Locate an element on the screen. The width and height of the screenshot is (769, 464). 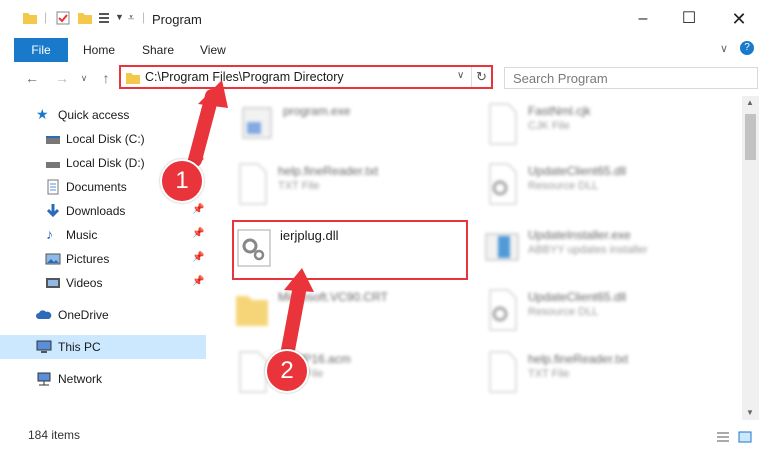
file-name: Microsoft.VC90.CRT is located at coordinates (333, 297).